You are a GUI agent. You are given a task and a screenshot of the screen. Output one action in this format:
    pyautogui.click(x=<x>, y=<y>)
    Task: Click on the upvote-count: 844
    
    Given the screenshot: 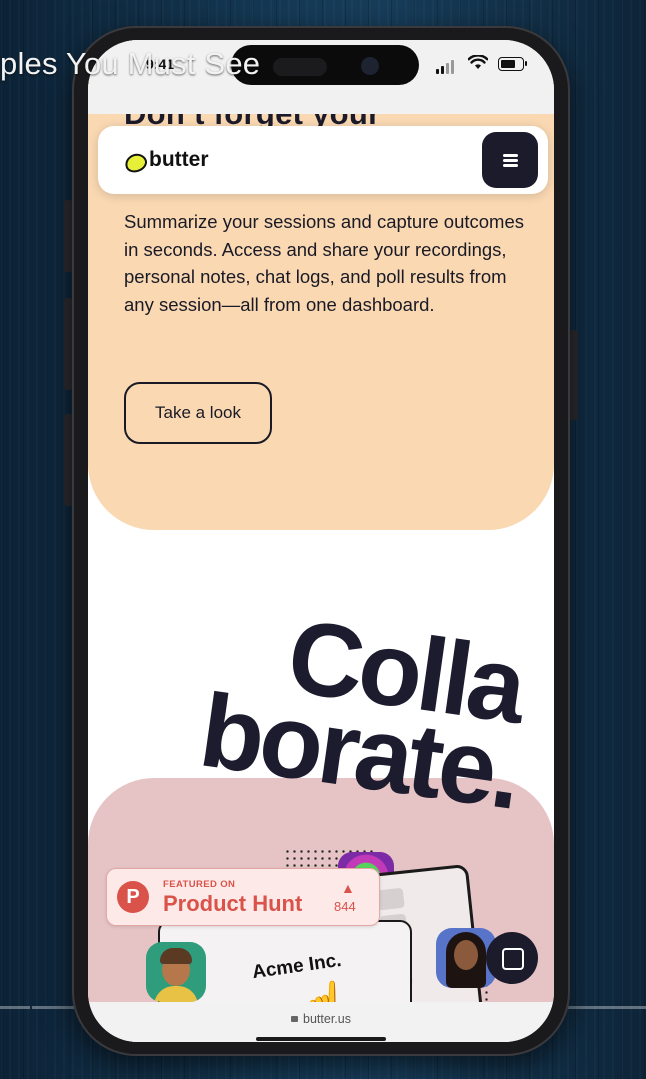 What is the action you would take?
    pyautogui.click(x=345, y=906)
    